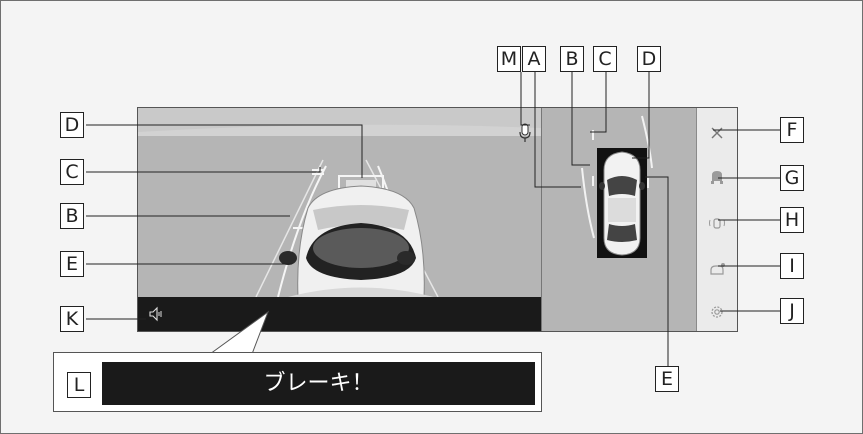  I want to click on callout-K: K, so click(72, 319).